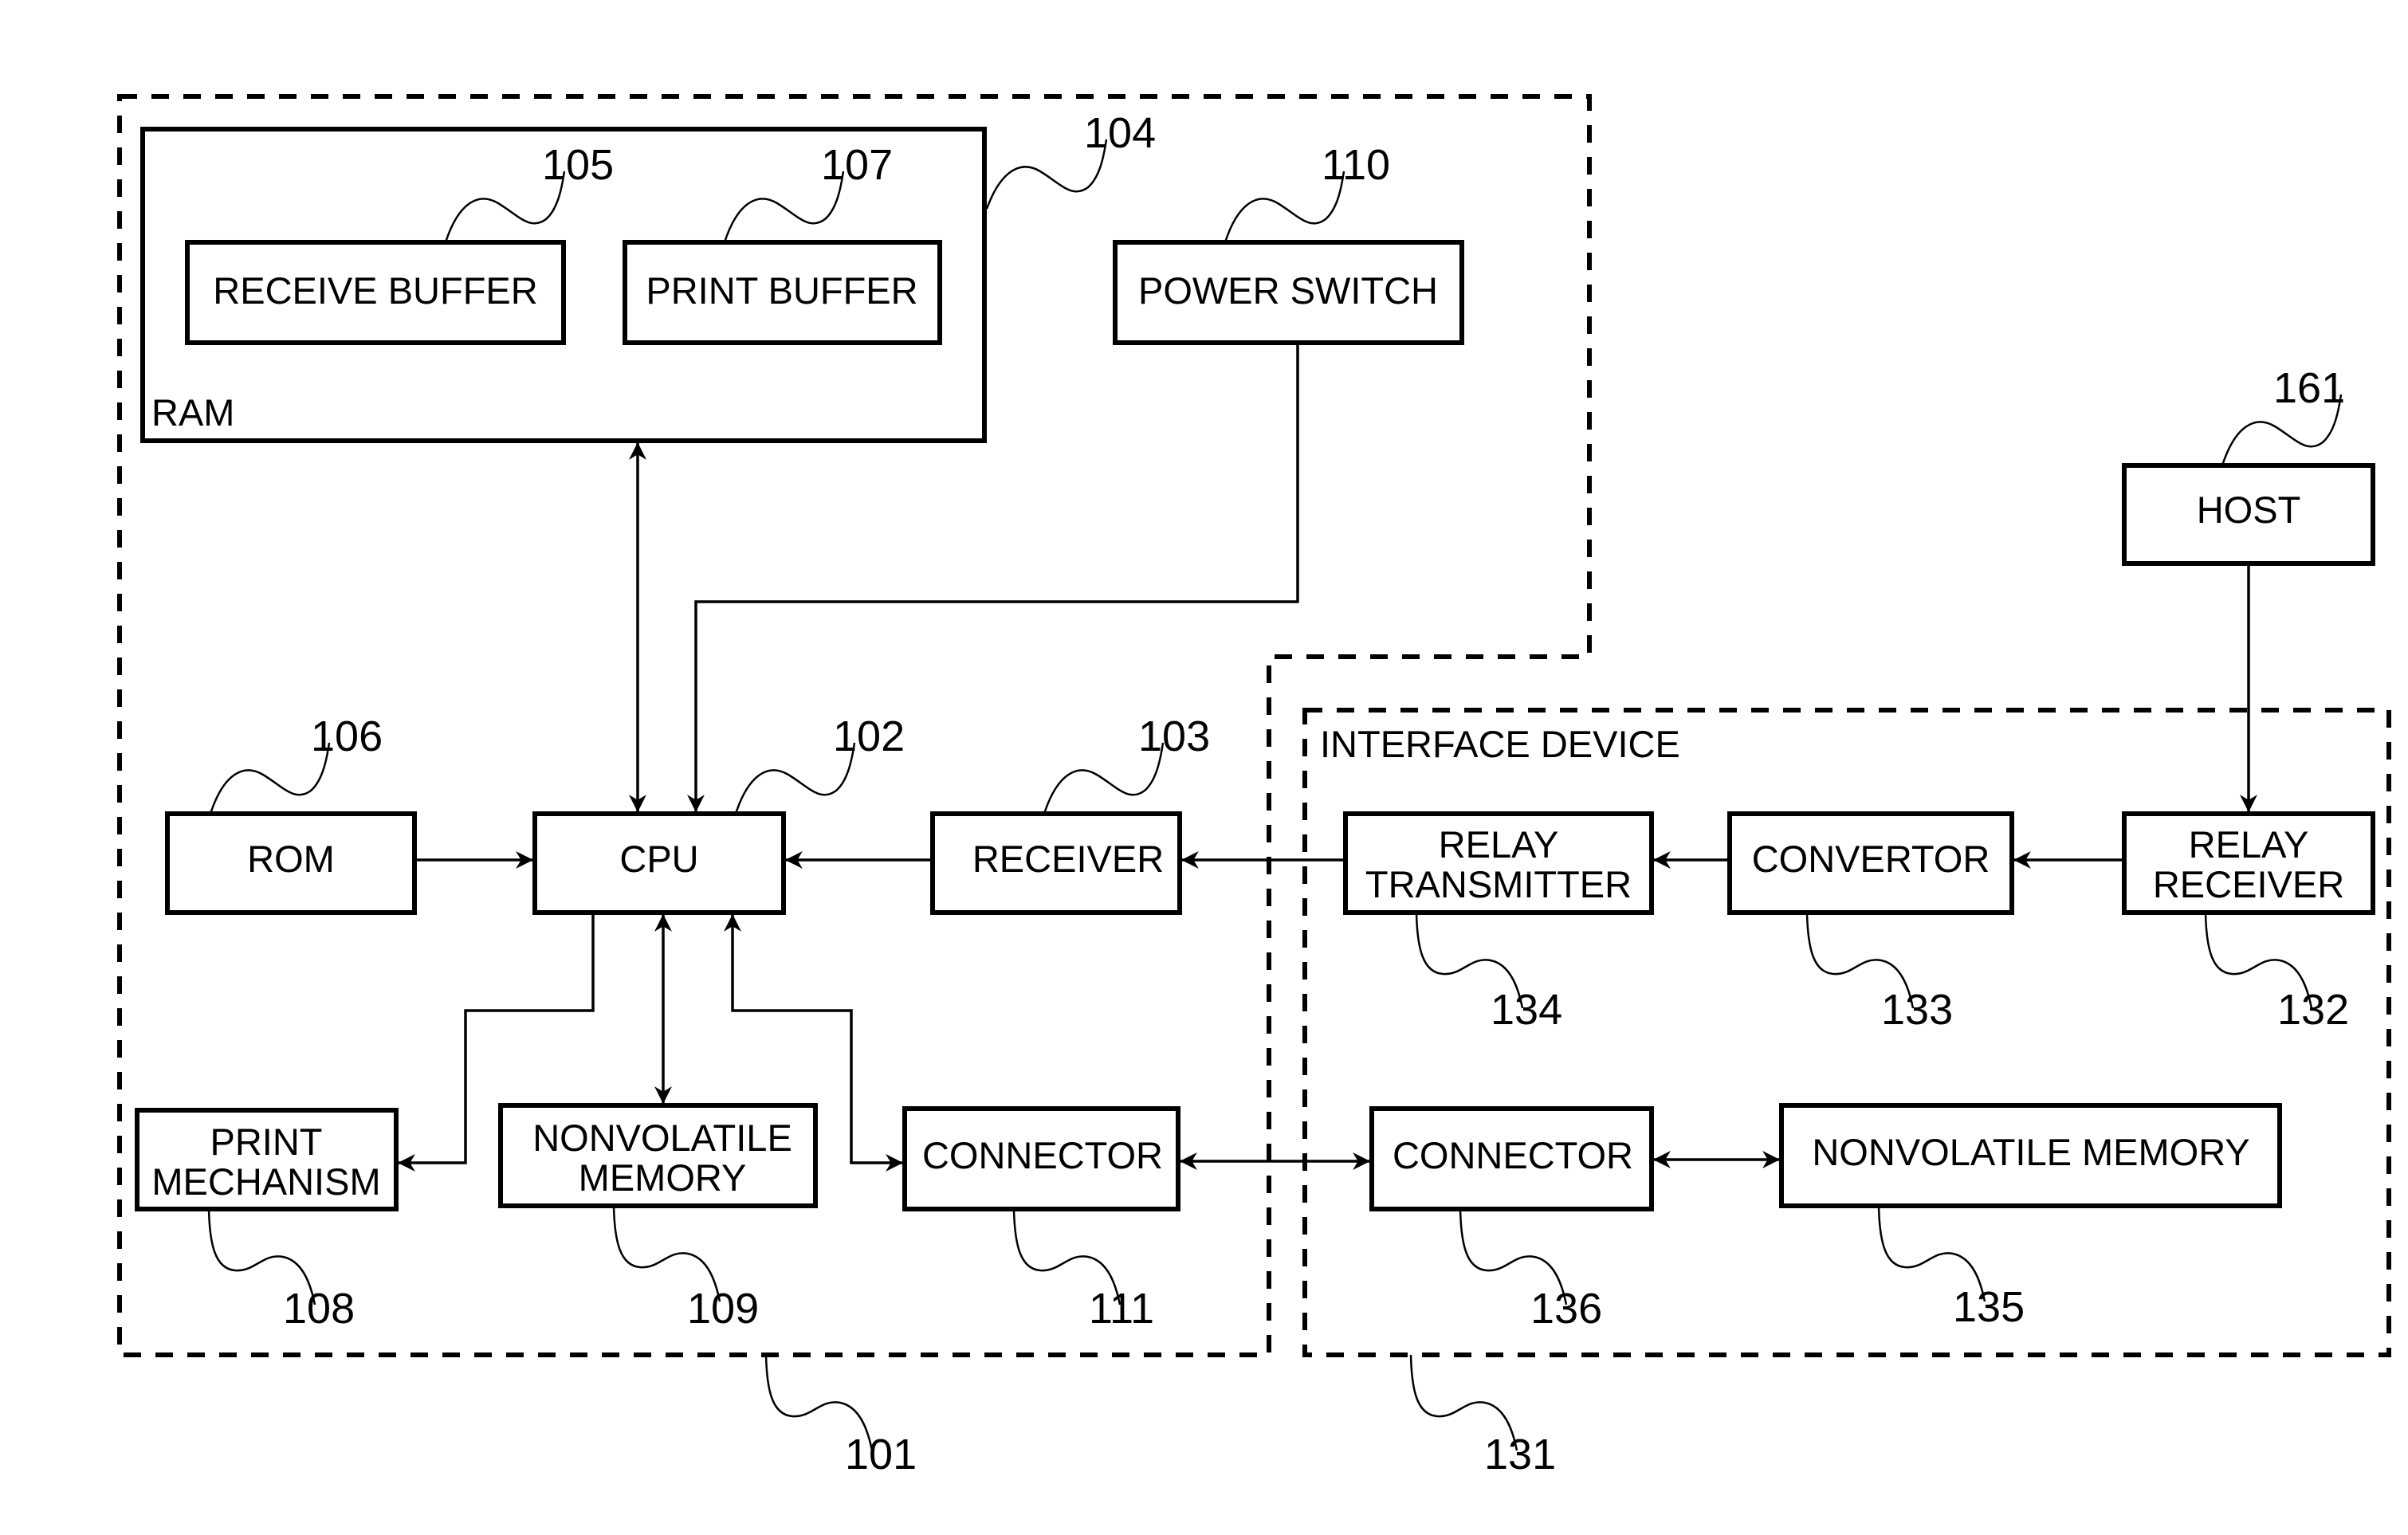 This screenshot has width=2408, height=1535. I want to click on ref-109: 109, so click(723, 1309).